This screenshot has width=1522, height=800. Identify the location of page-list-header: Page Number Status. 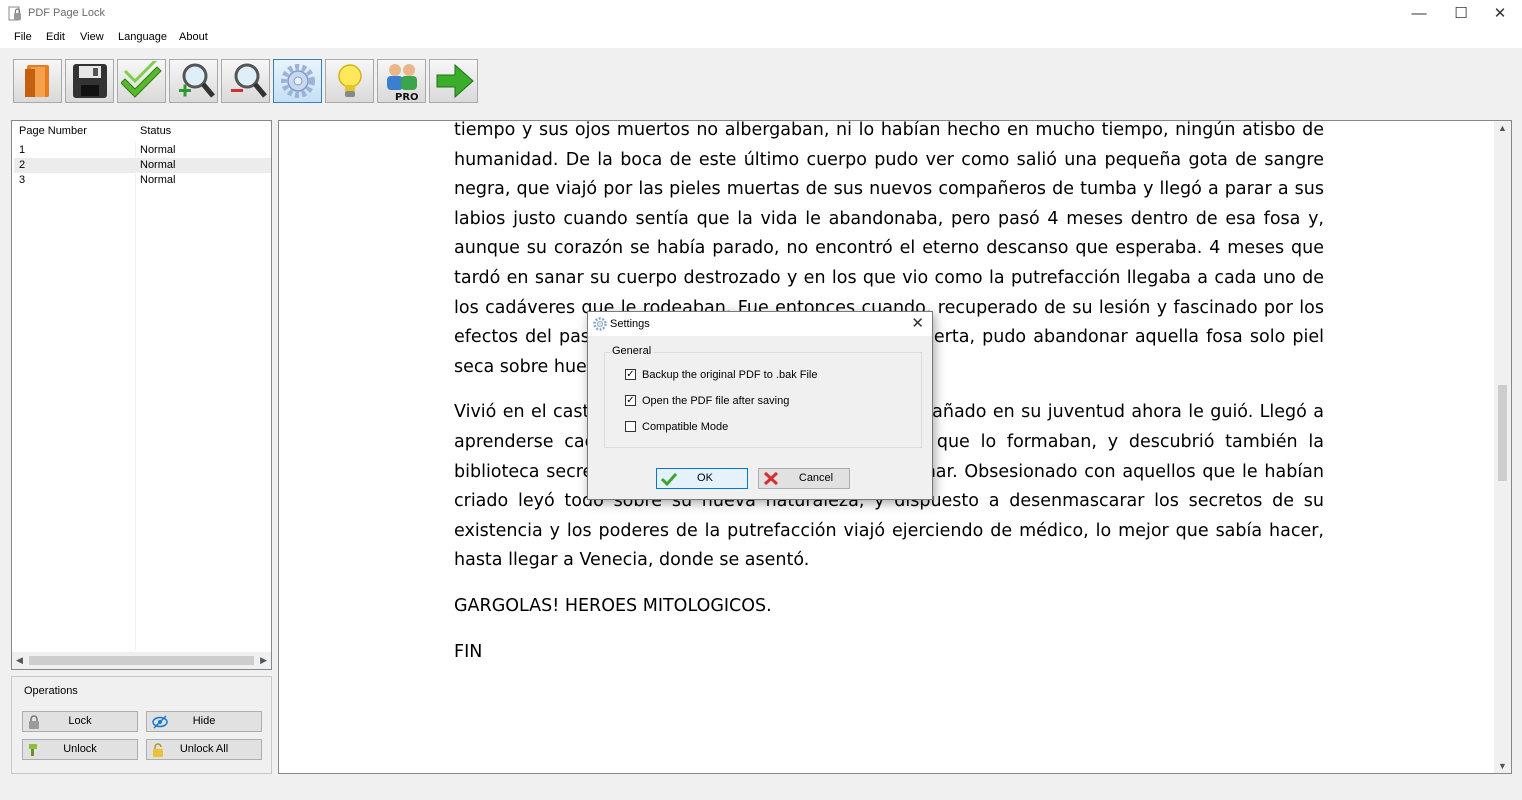
(141, 131).